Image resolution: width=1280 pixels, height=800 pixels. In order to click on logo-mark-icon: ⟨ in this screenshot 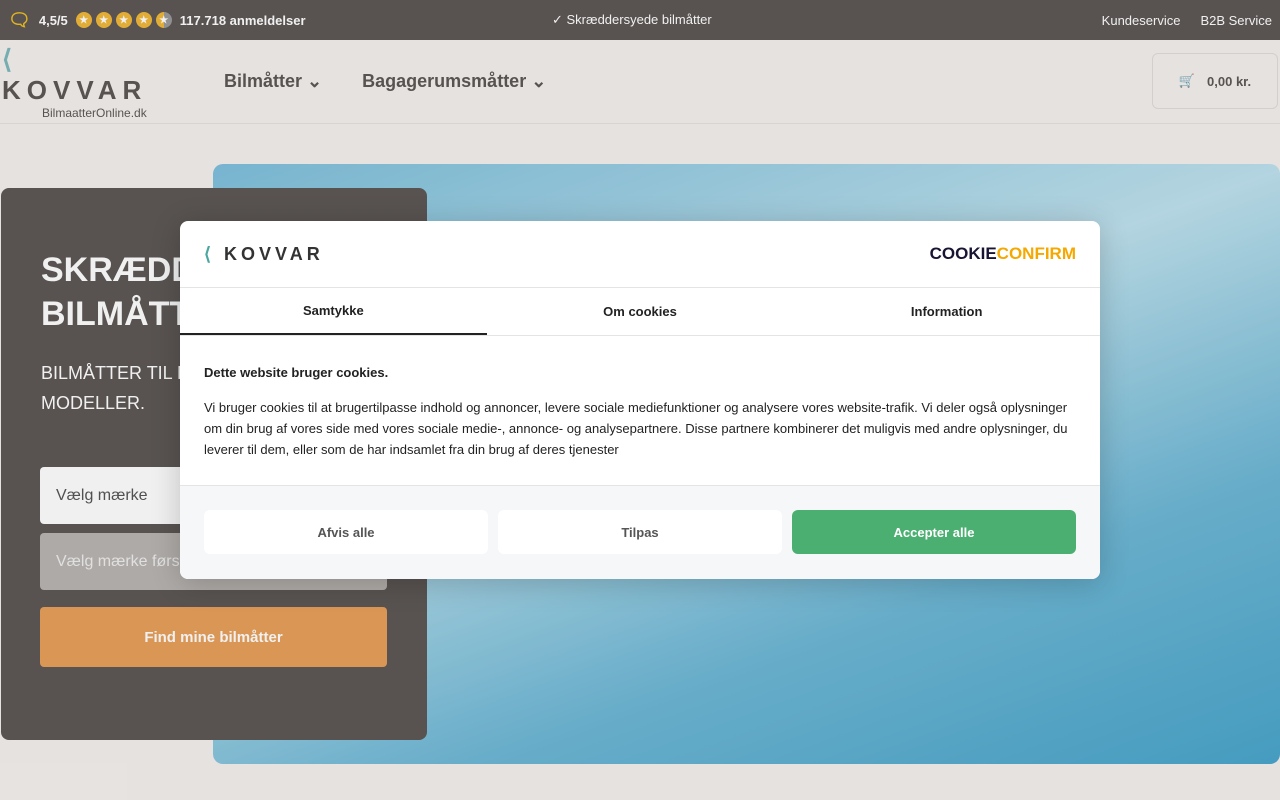, I will do `click(210, 253)`.